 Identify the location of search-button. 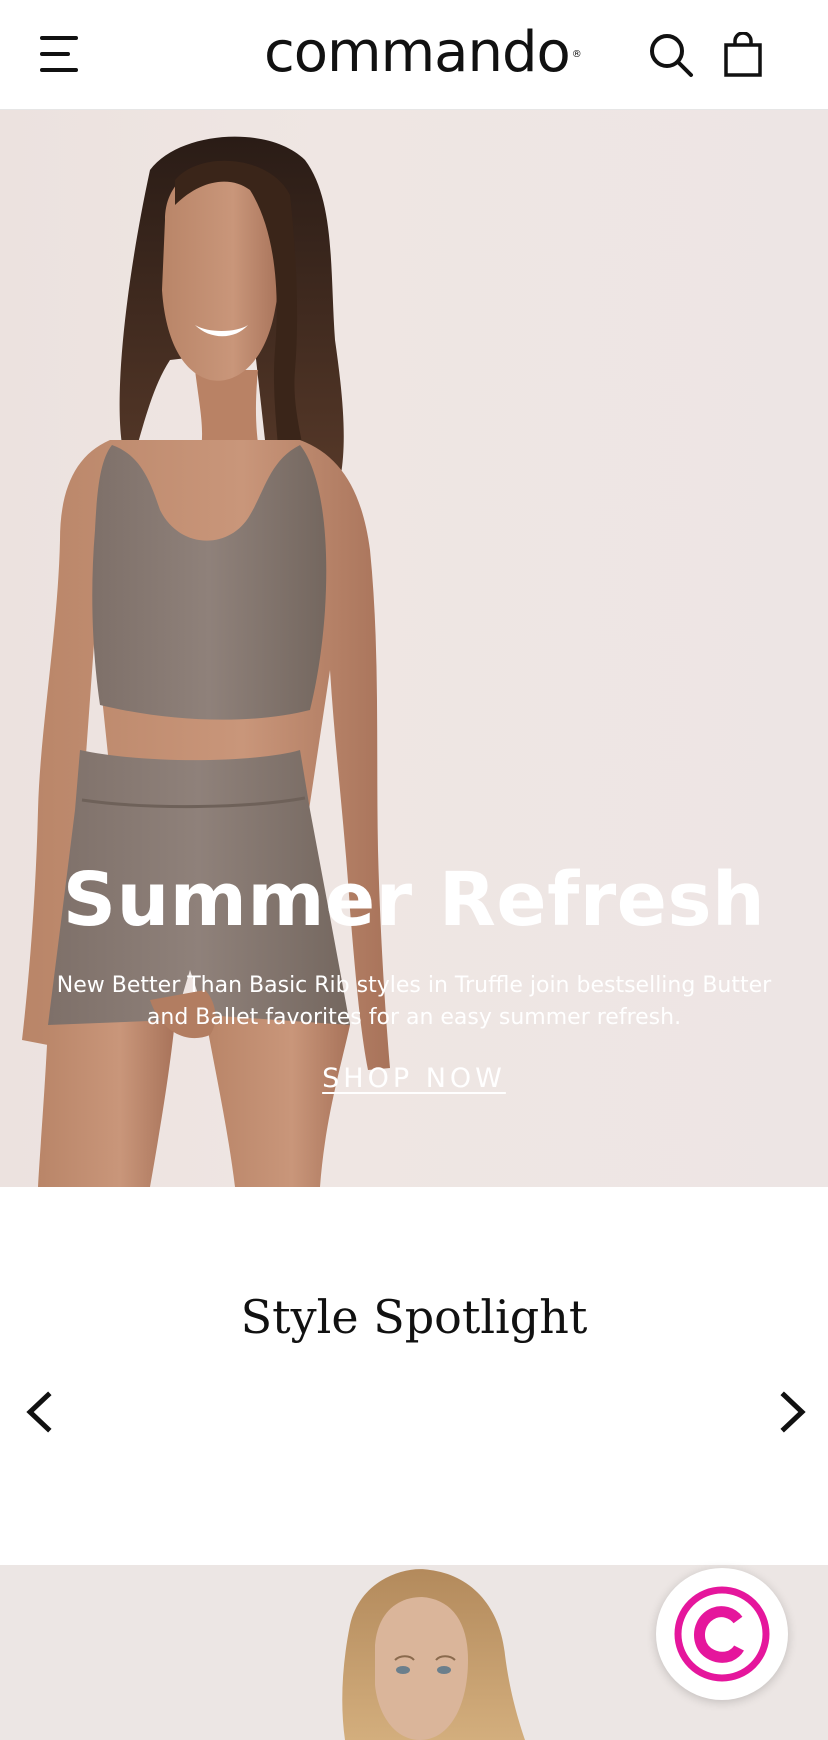
(671, 55).